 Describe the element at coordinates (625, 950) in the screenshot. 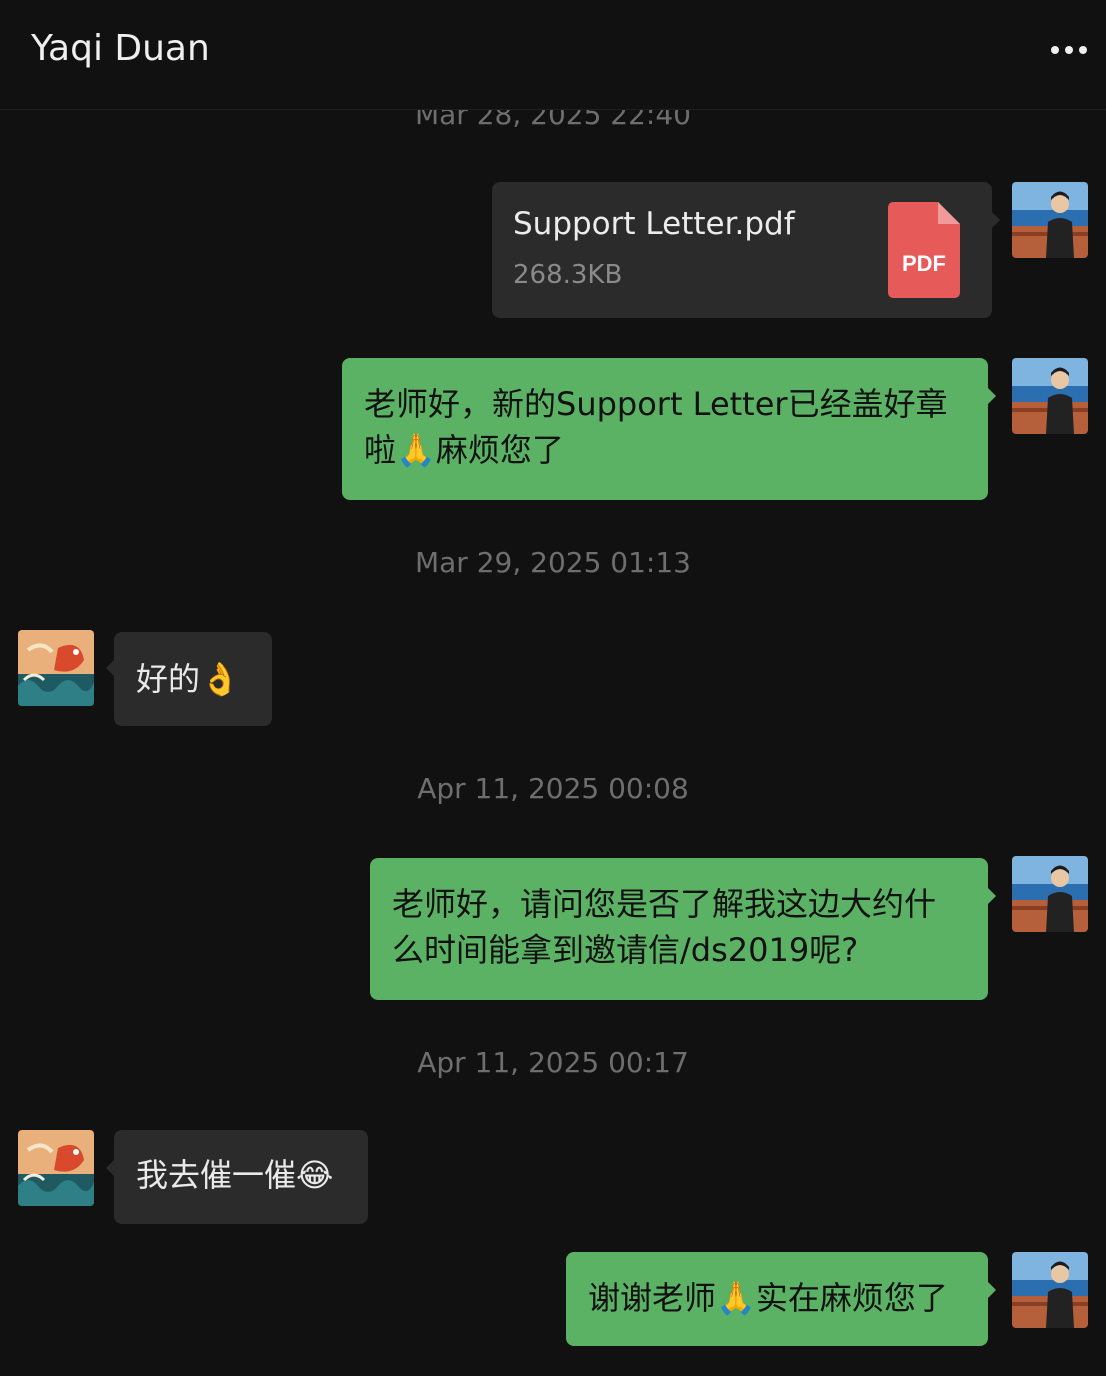

I see `message-text-line: 么时间能拿到邀请信/ds2019呢?` at that location.